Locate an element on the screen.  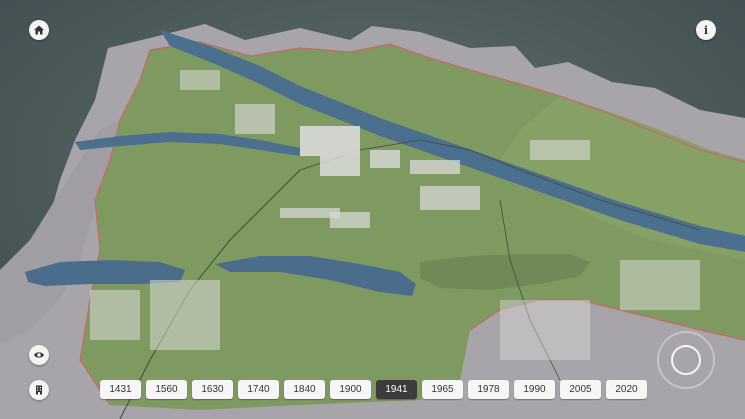
year-button-1560: 1560 is located at coordinates (166, 389).